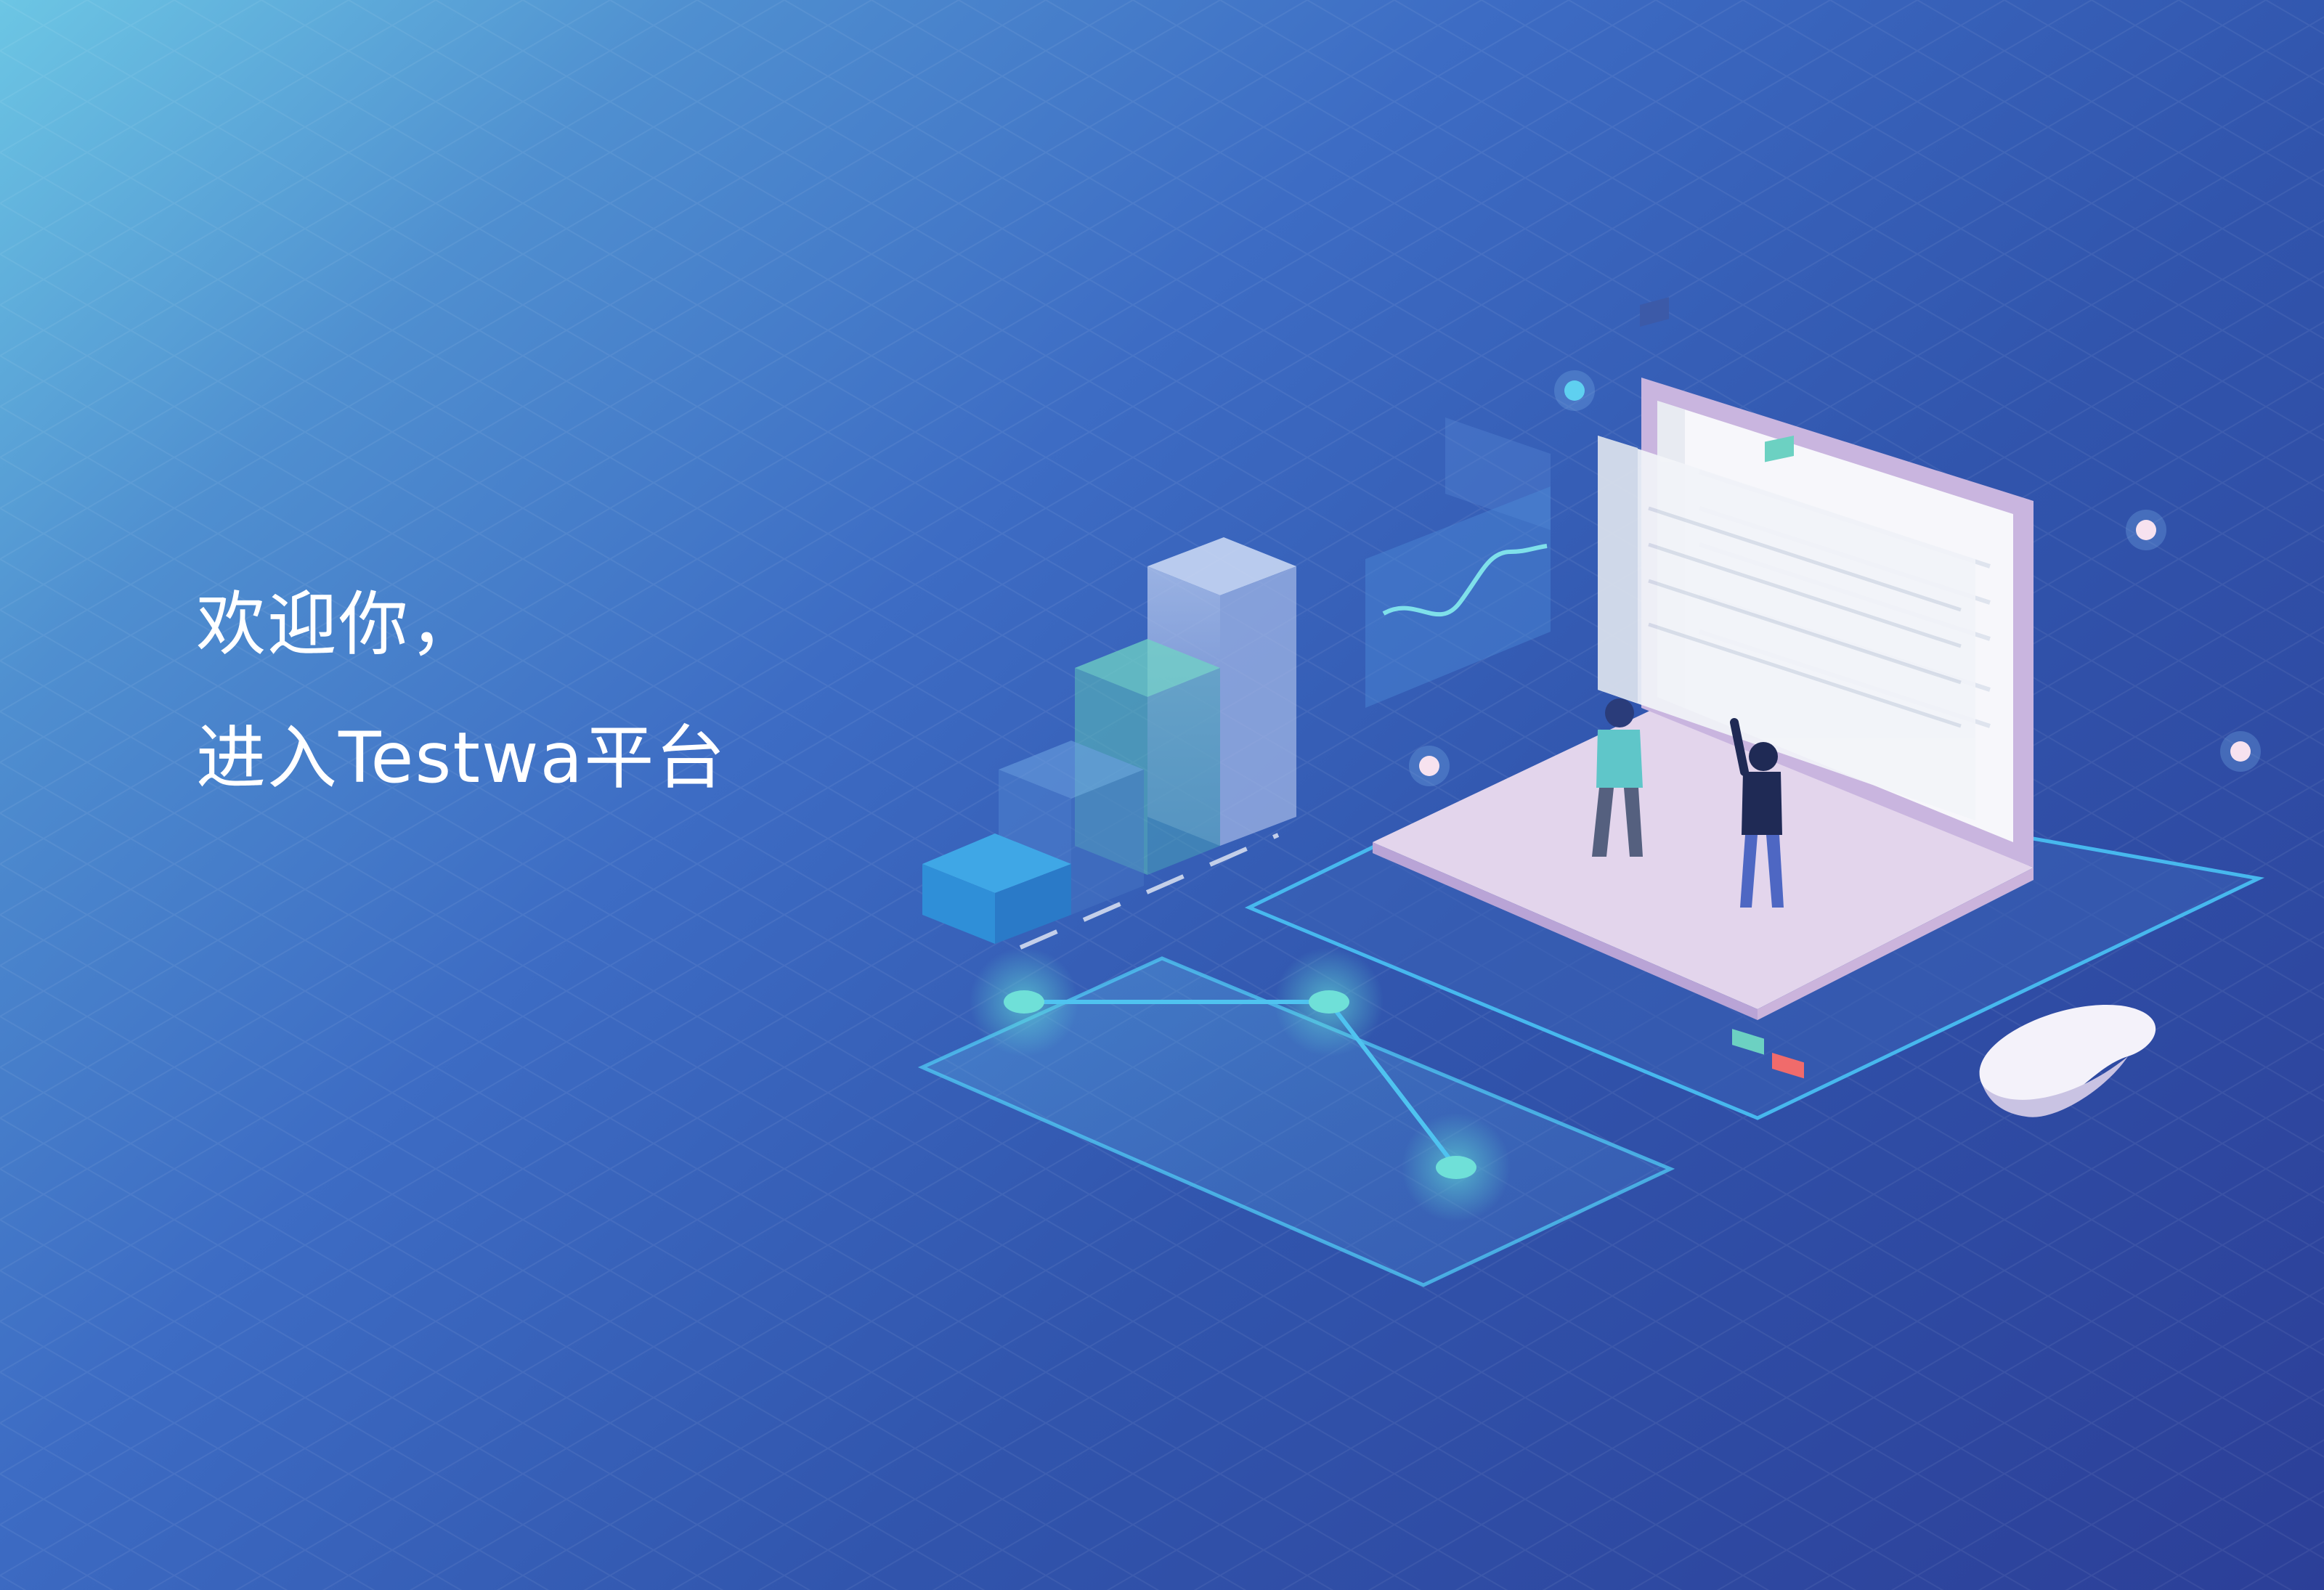  What do you see at coordinates (338, 624) in the screenshot?
I see `welcome-line-1: 欢迎你，` at bounding box center [338, 624].